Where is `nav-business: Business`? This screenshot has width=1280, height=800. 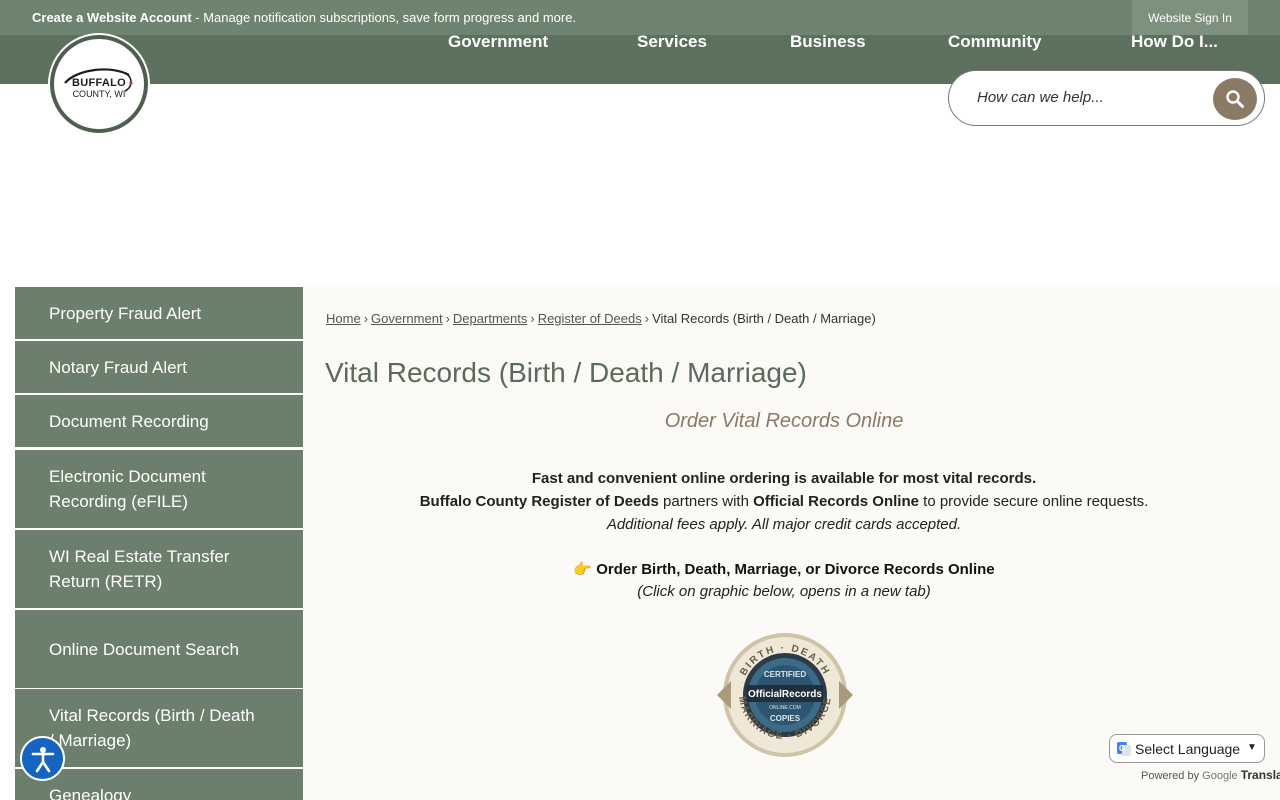 nav-business: Business is located at coordinates (828, 42).